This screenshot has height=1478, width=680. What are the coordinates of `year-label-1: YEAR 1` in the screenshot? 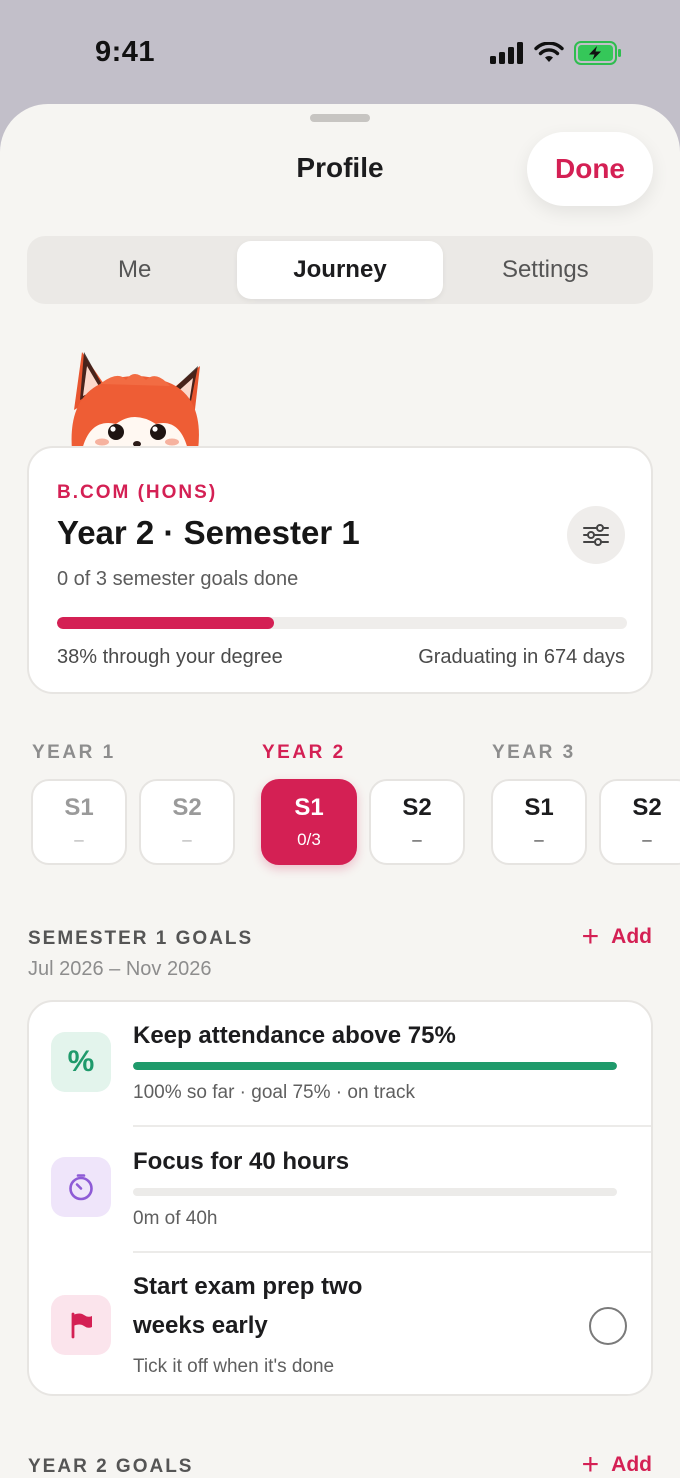 It's located at (74, 752).